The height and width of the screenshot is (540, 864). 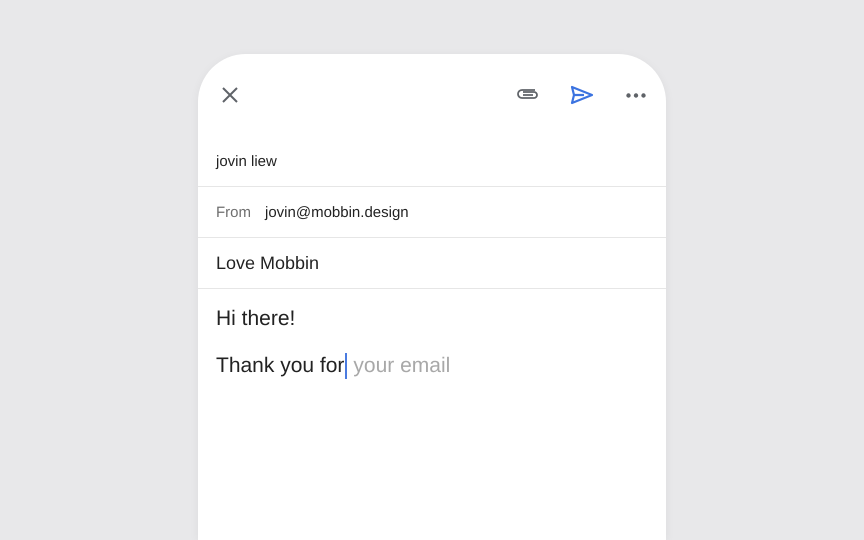 What do you see at coordinates (337, 212) in the screenshot?
I see `sender-field: jovin@mobbin.design` at bounding box center [337, 212].